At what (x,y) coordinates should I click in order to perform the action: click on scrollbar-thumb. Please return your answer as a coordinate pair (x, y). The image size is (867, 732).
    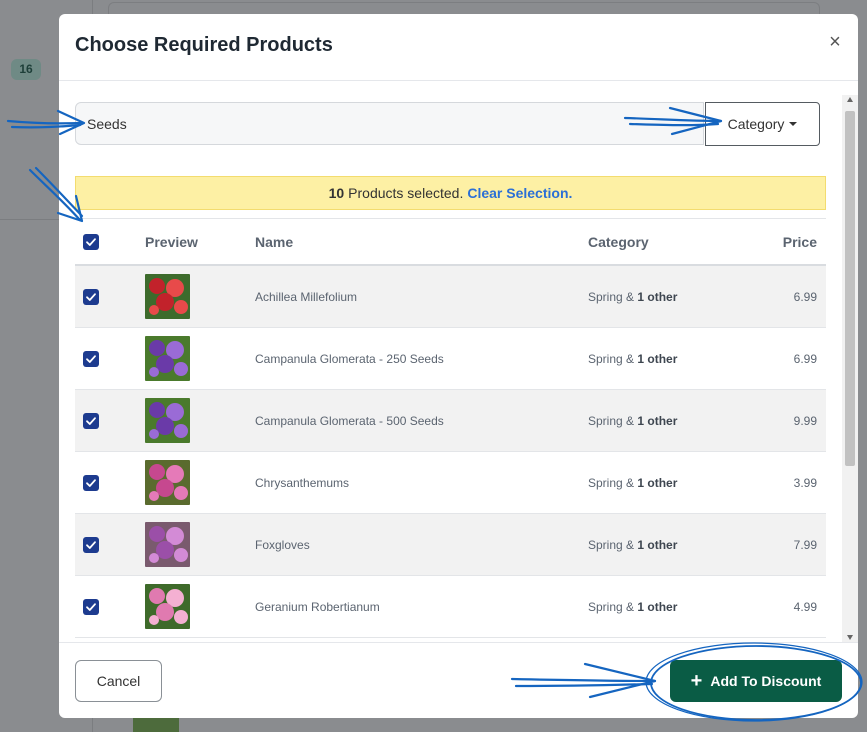
    Looking at the image, I should click on (850, 288).